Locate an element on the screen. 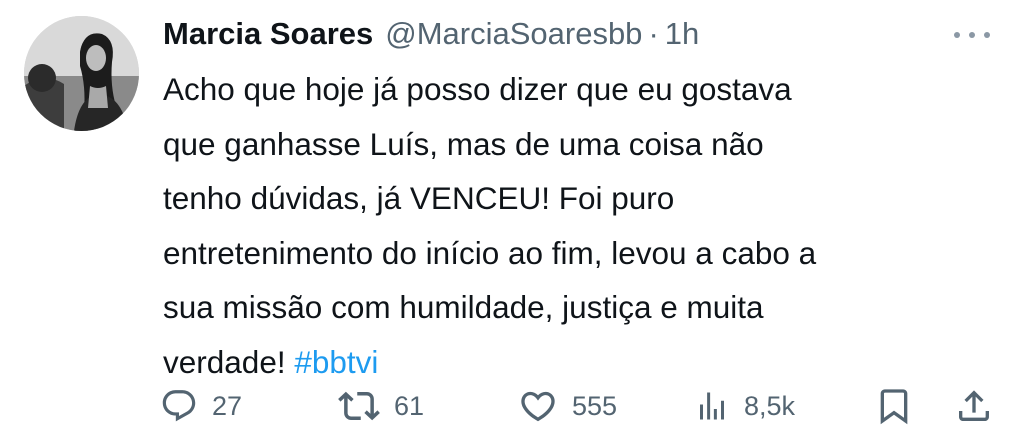 The image size is (1024, 448). tweet-text-line: verdade! is located at coordinates (229, 361).